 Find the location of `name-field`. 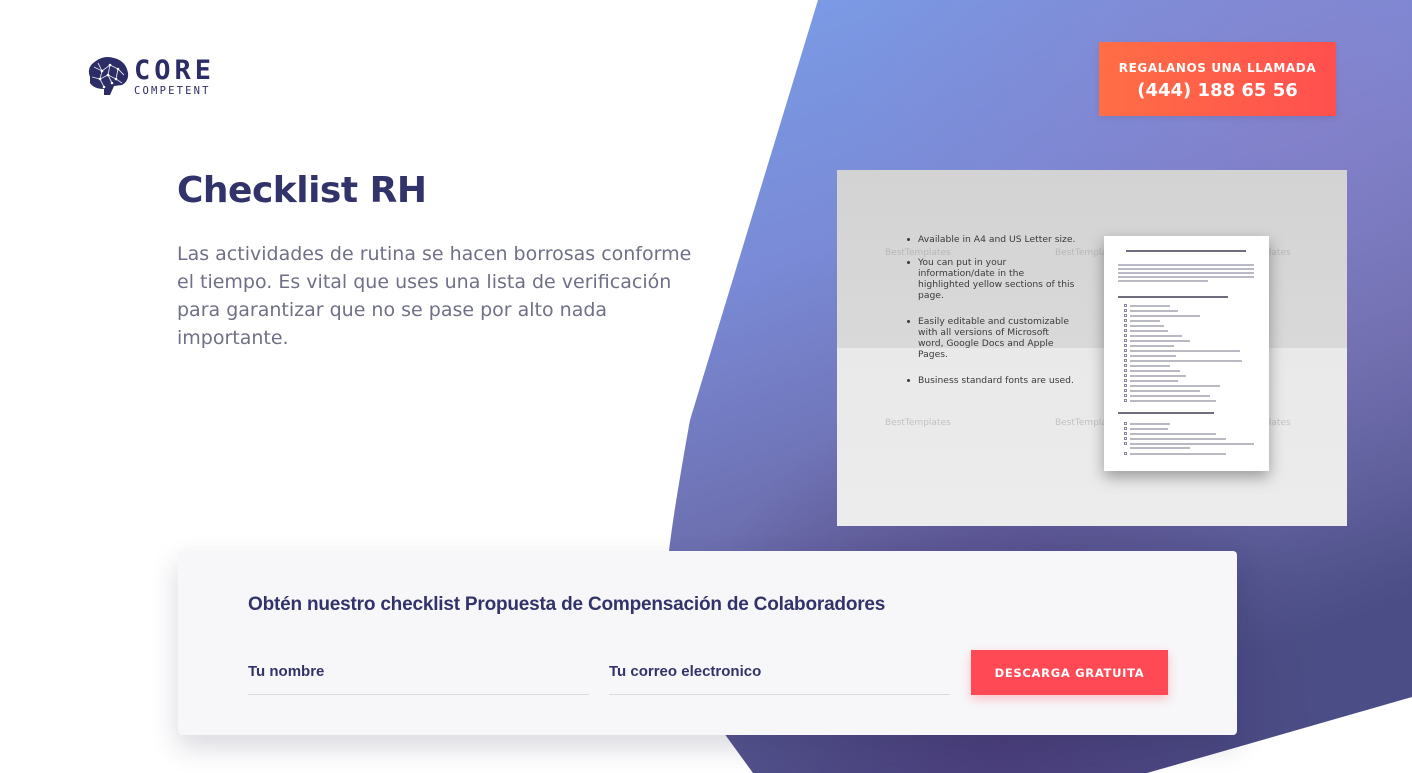

name-field is located at coordinates (418, 672).